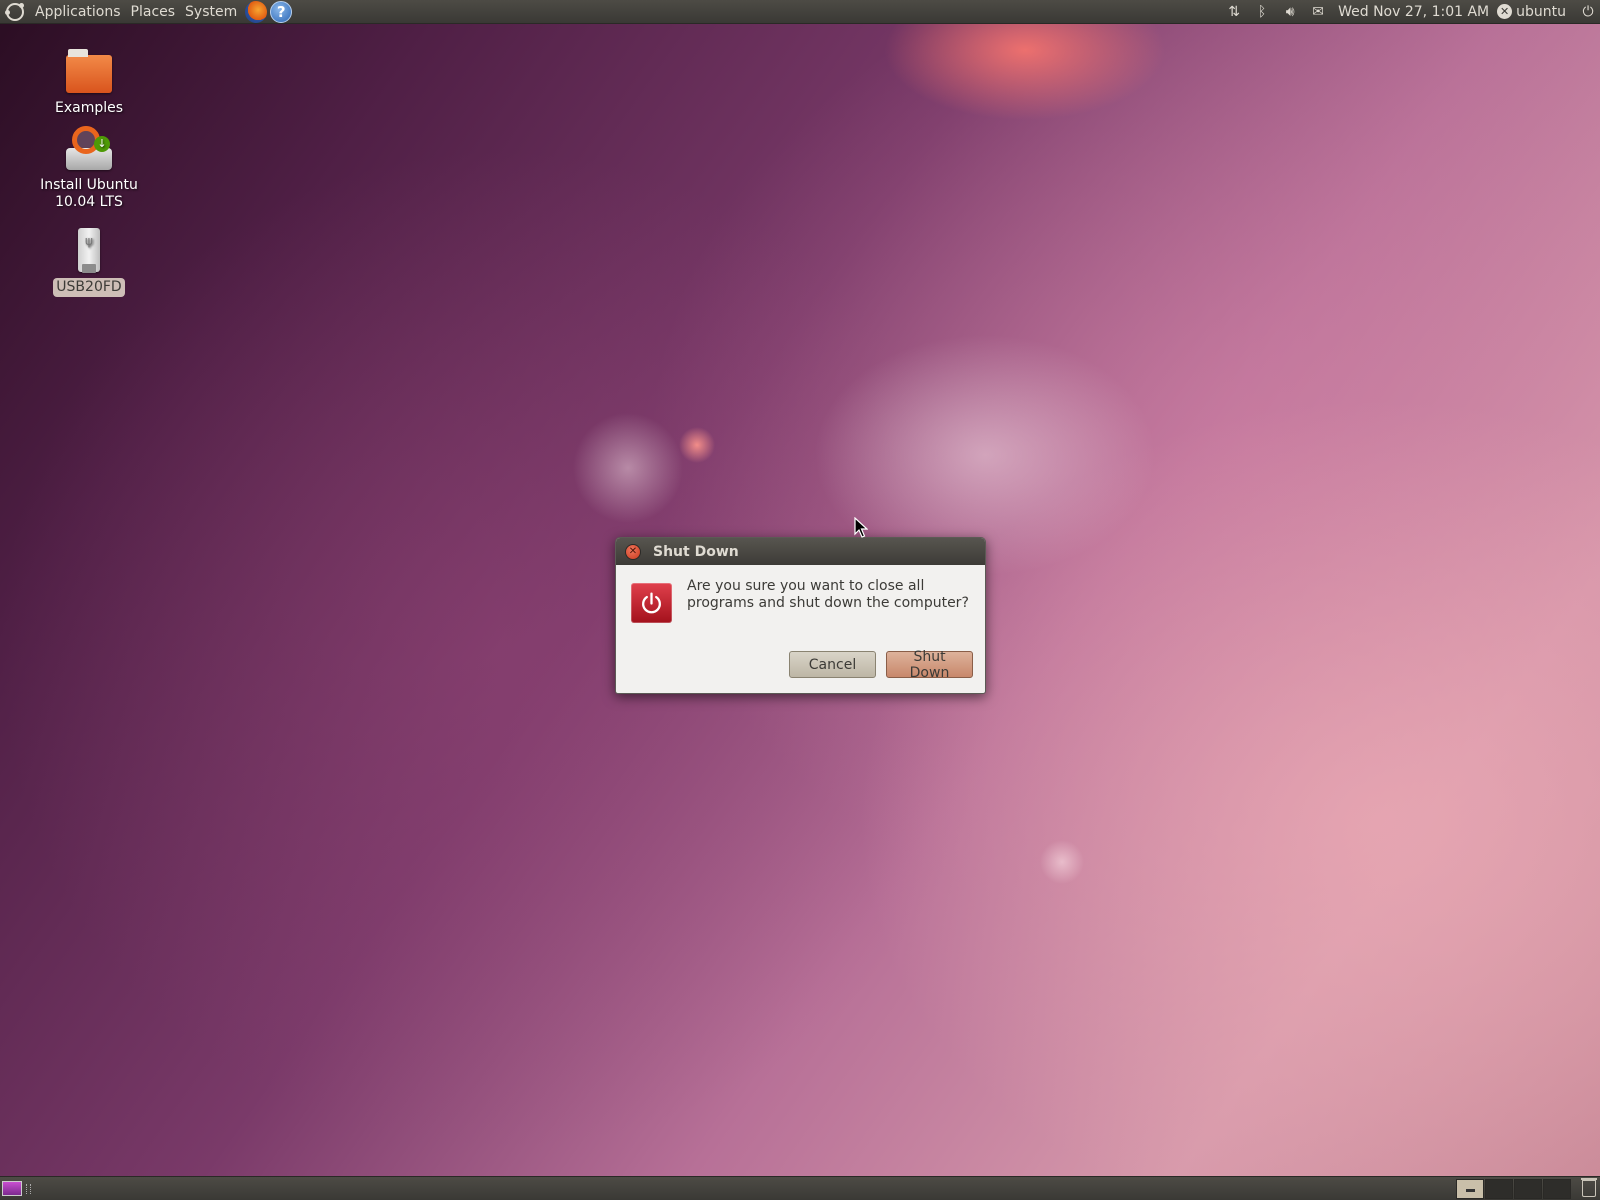  What do you see at coordinates (153, 12) in the screenshot?
I see `menu-places: Places` at bounding box center [153, 12].